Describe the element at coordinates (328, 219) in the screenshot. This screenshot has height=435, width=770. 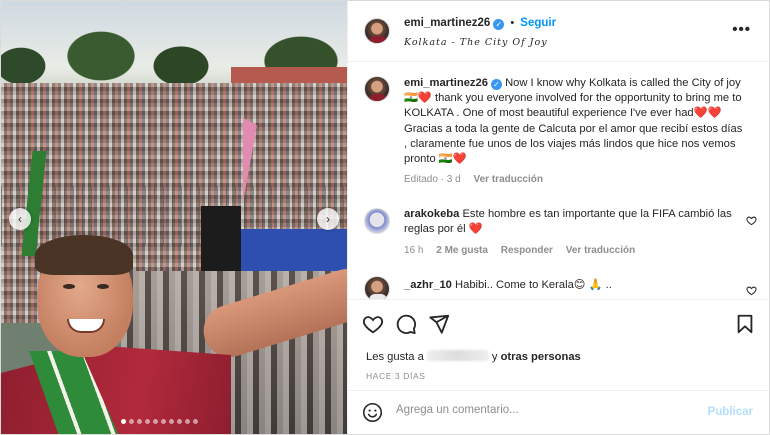
I see `carousel-next-button: ›` at that location.